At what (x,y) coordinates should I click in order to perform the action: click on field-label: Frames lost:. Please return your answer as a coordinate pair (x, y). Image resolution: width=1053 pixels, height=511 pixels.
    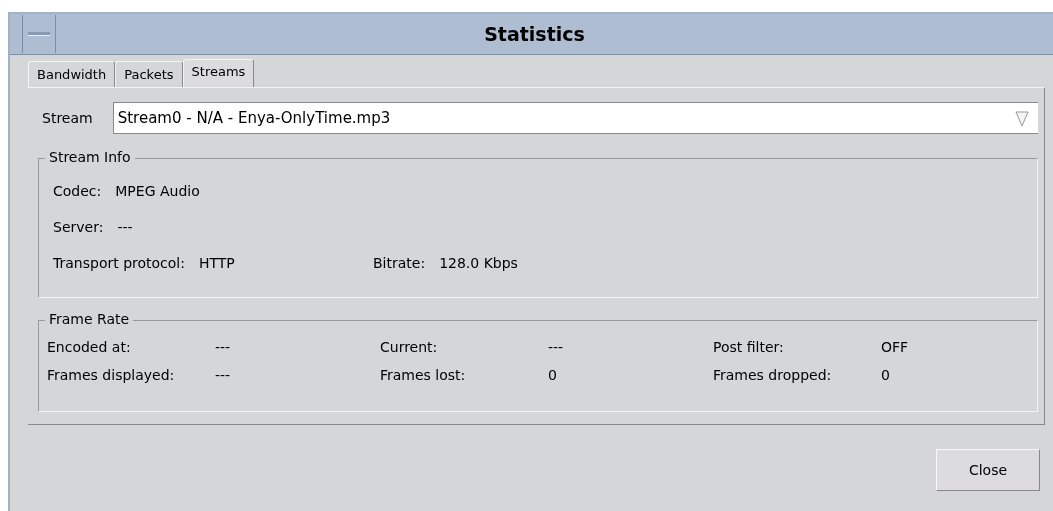
    Looking at the image, I should click on (423, 375).